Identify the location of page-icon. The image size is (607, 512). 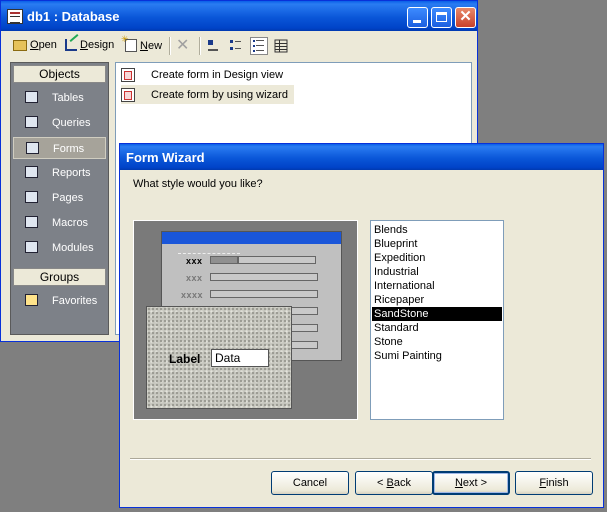
(31, 197).